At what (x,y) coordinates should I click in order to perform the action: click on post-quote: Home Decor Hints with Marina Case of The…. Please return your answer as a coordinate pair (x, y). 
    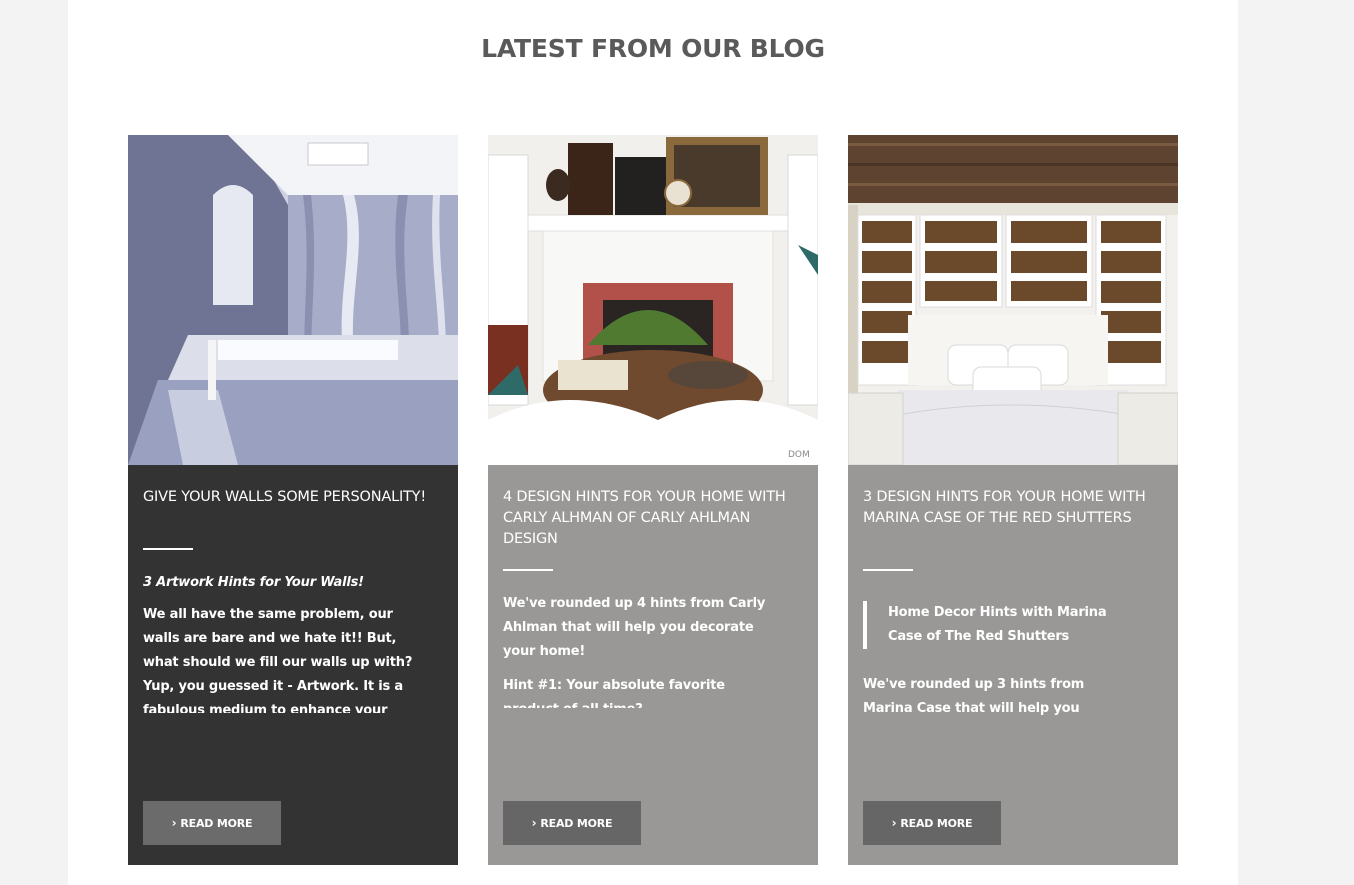
    Looking at the image, I should click on (999, 625).